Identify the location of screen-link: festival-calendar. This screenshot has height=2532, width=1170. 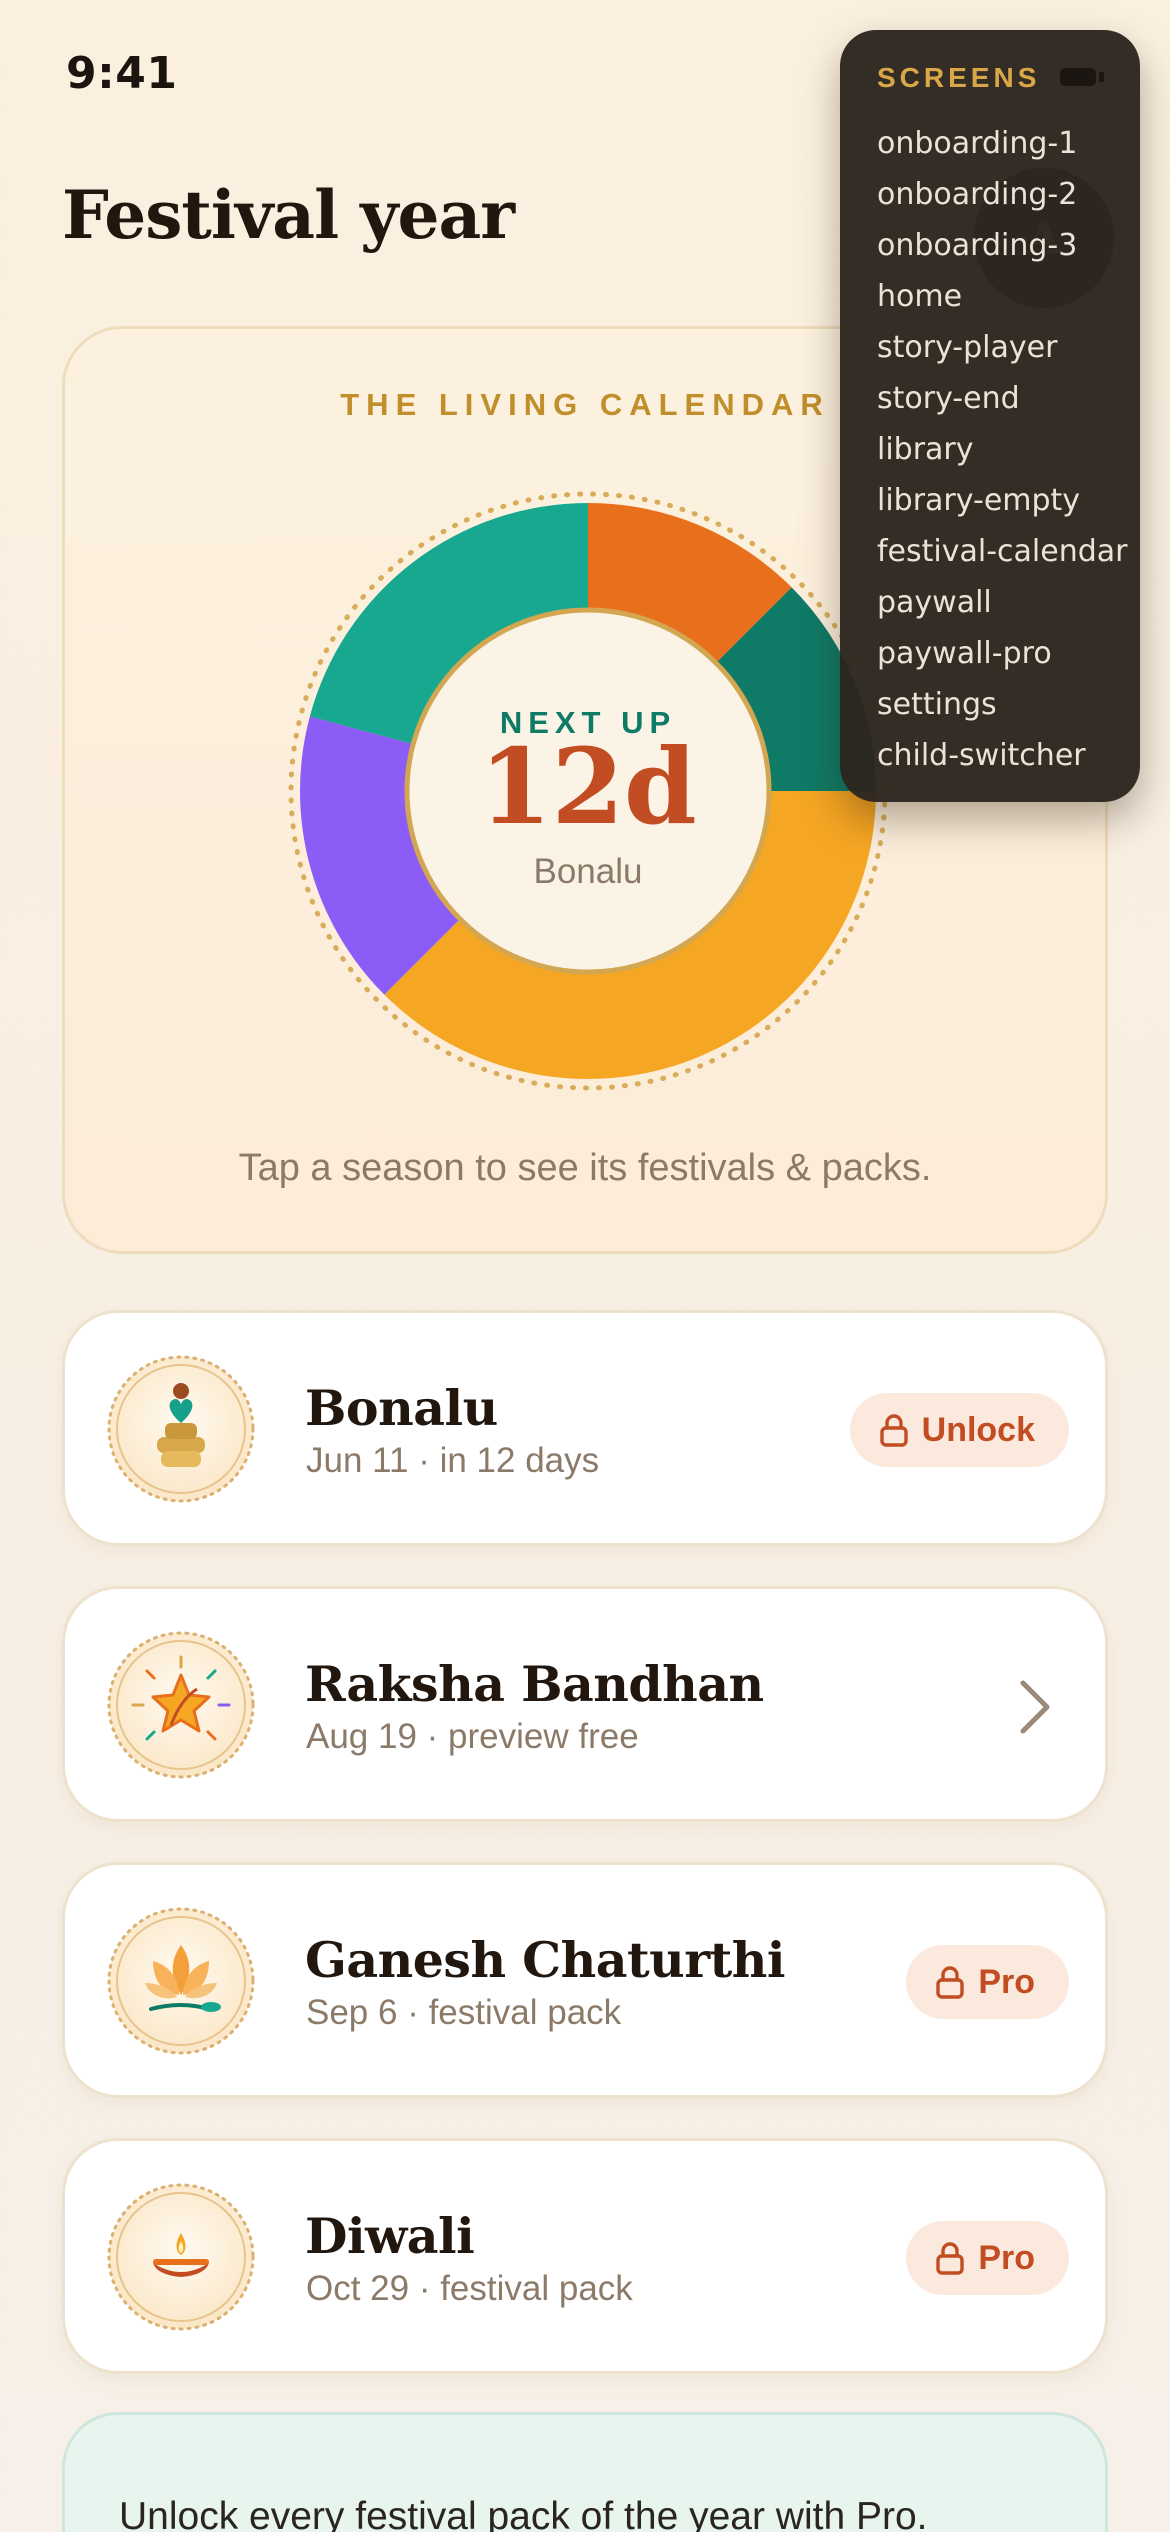
(1002, 551).